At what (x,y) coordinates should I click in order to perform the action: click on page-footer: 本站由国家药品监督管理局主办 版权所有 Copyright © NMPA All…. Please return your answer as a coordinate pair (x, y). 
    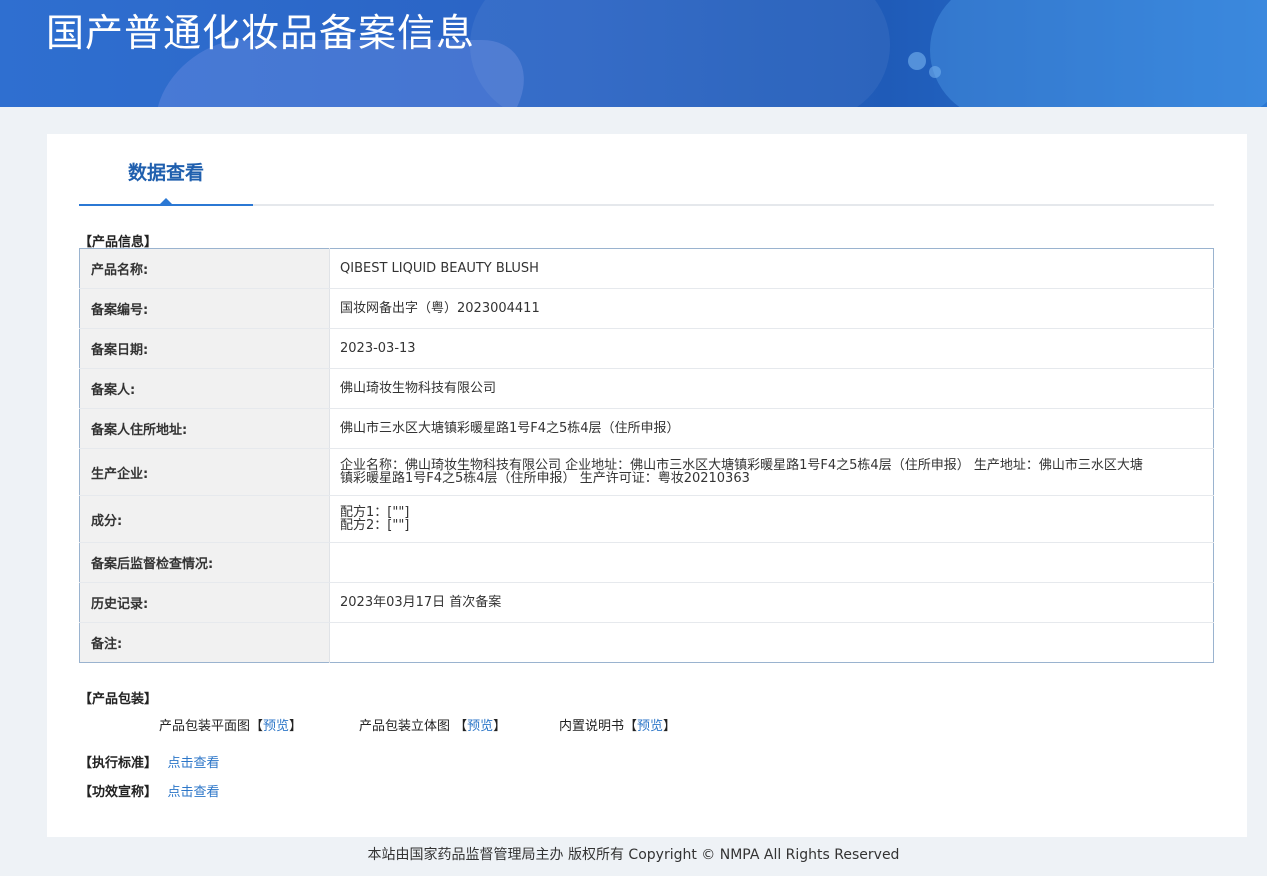
    Looking at the image, I should click on (633, 855).